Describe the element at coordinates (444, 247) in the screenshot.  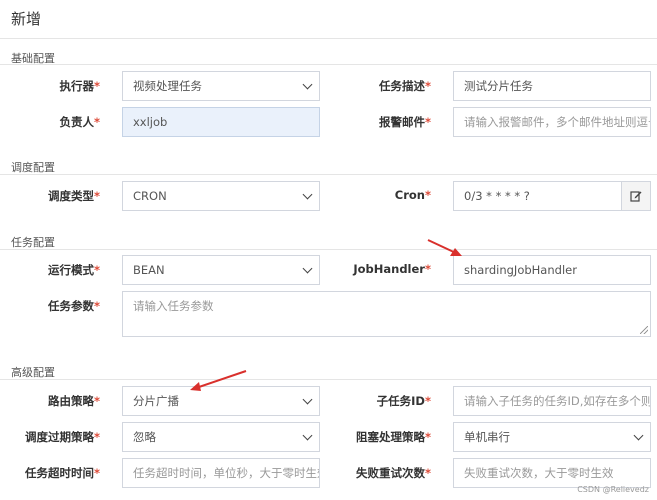
I see `arrow-to-jobhandler-icon` at that location.